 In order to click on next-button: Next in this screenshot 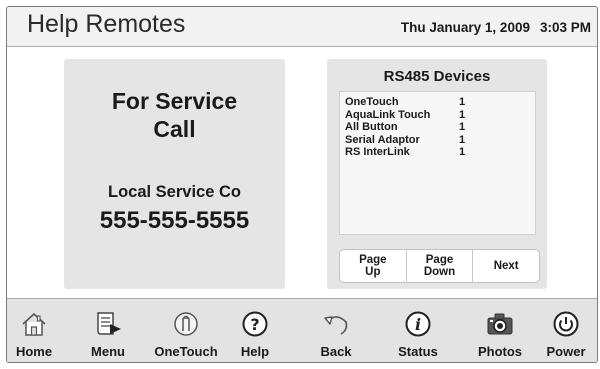, I will do `click(506, 266)`.